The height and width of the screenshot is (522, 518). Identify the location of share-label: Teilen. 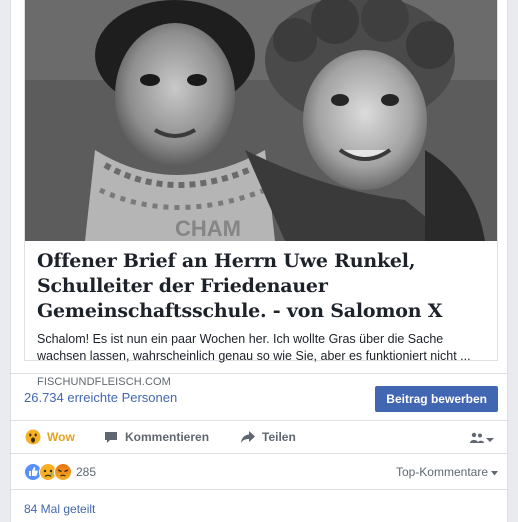
(279, 437).